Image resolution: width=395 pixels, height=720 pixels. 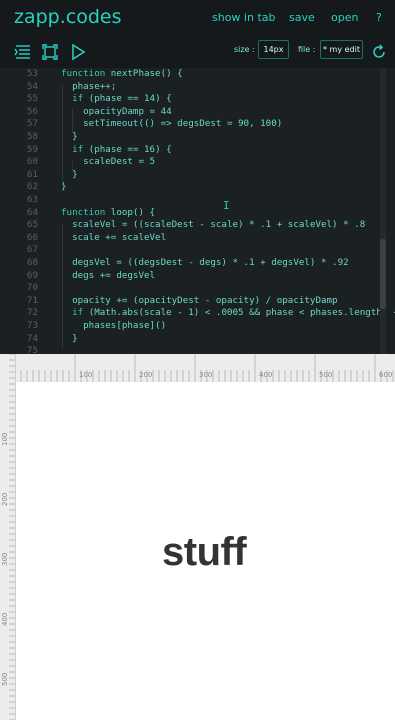 I want to click on save-link: save, so click(x=302, y=17).